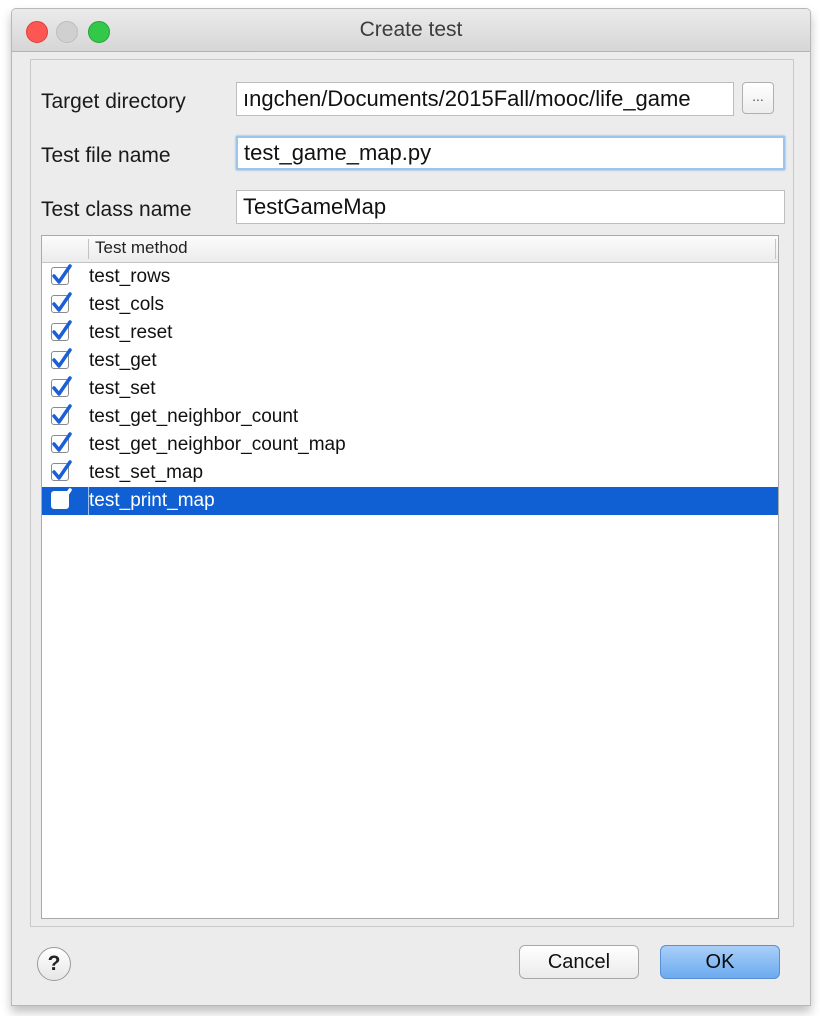 Image resolution: width=820 pixels, height=1016 pixels. I want to click on test-method-name: test_get_neighbor_count, so click(194, 416).